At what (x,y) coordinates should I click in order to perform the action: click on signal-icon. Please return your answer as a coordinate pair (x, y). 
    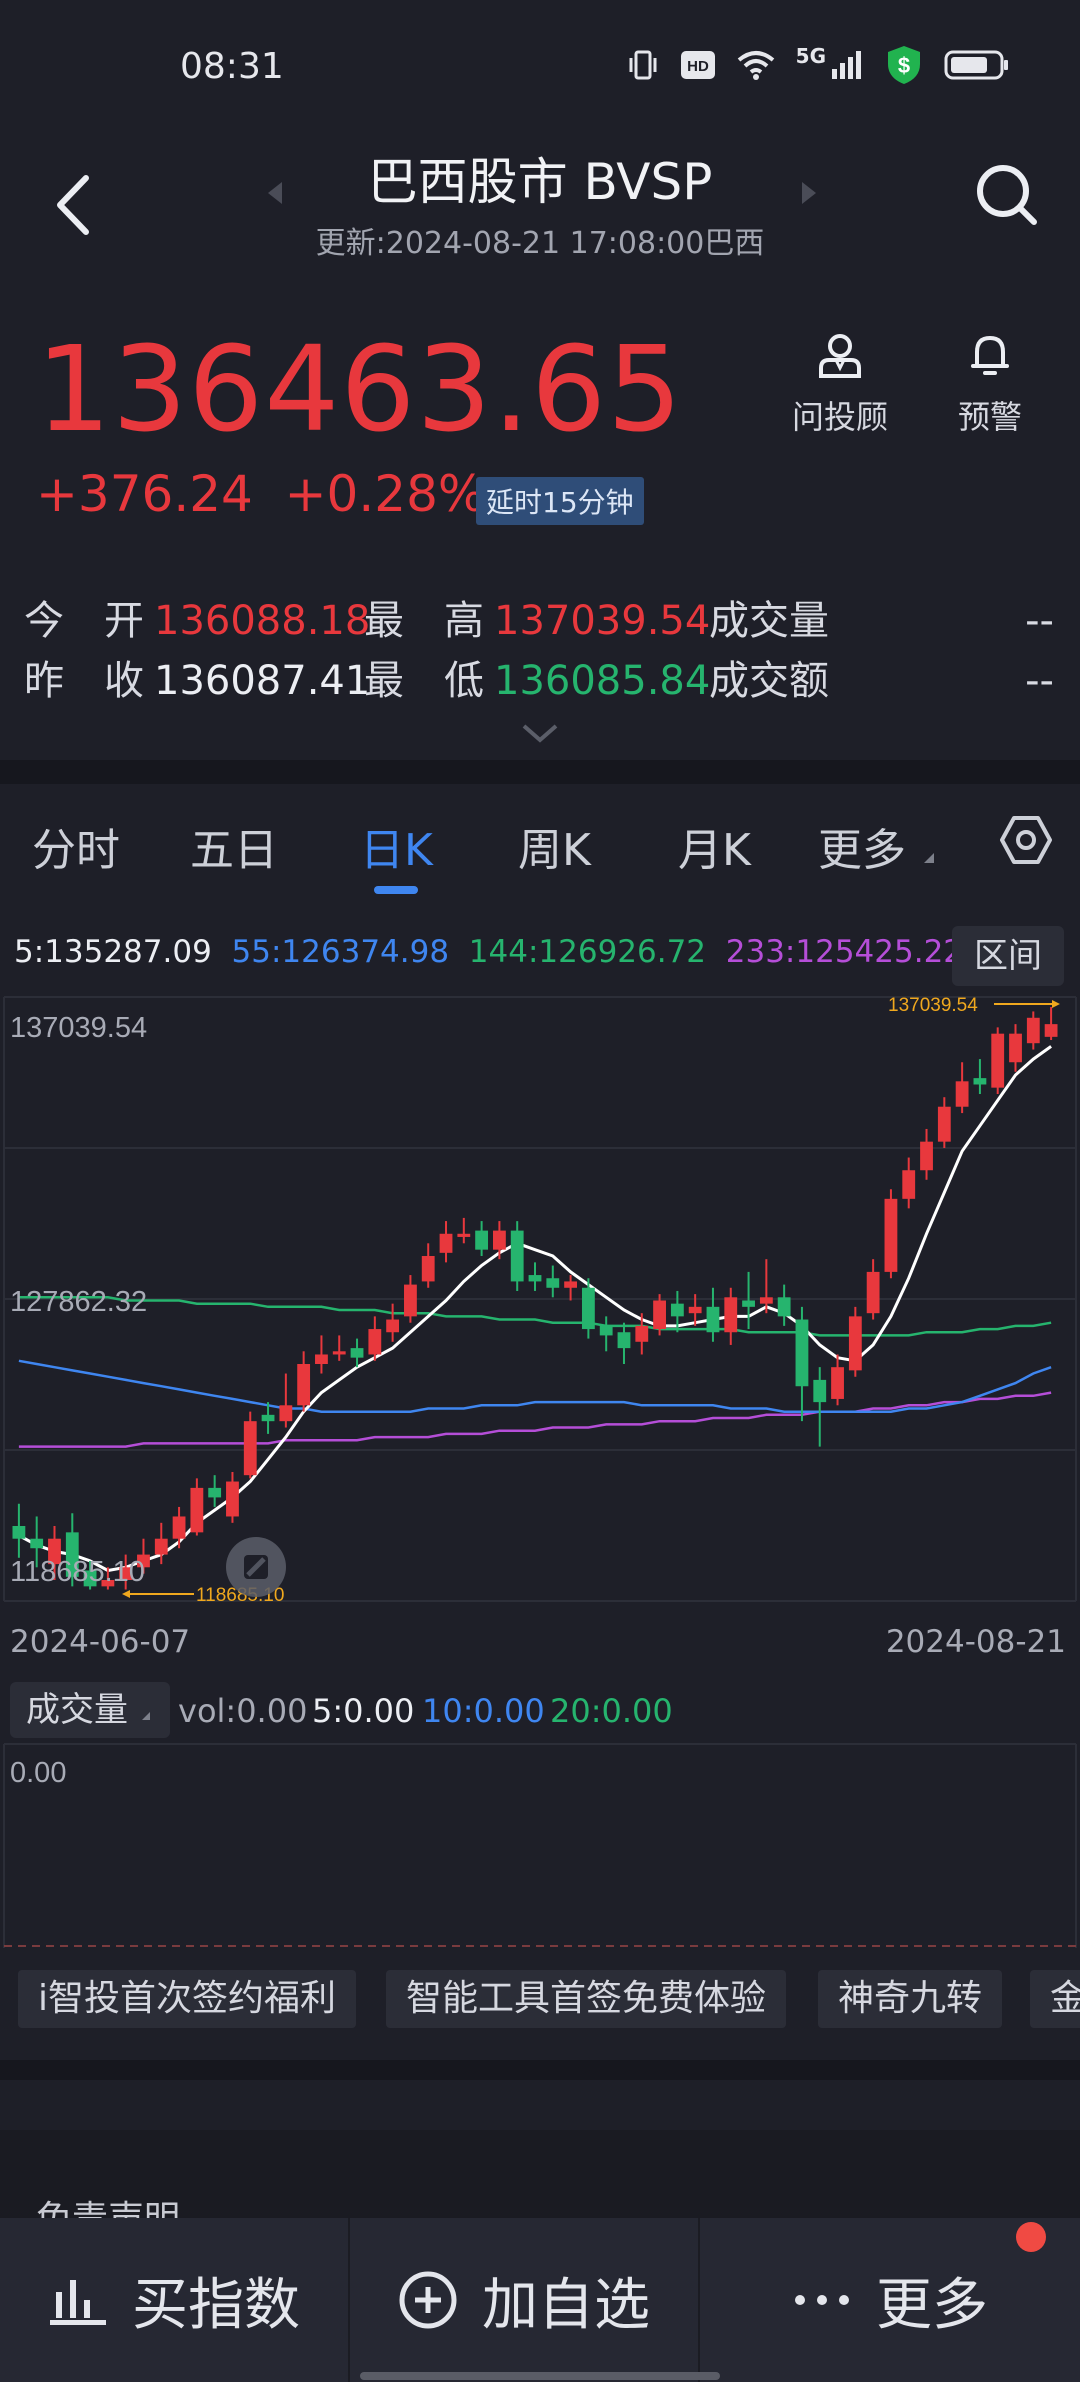
    Looking at the image, I should click on (846, 65).